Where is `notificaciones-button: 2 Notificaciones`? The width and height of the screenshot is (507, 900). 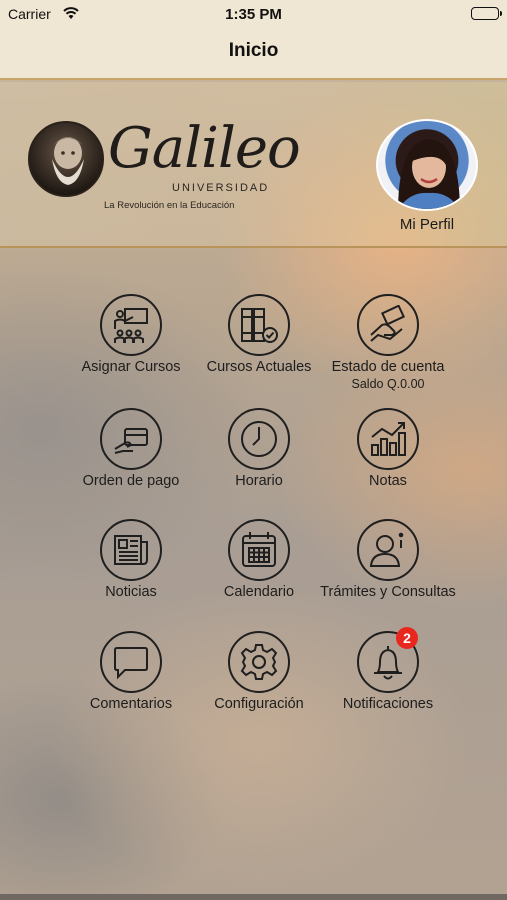
notificaciones-button: 2 Notificaciones is located at coordinates (388, 669).